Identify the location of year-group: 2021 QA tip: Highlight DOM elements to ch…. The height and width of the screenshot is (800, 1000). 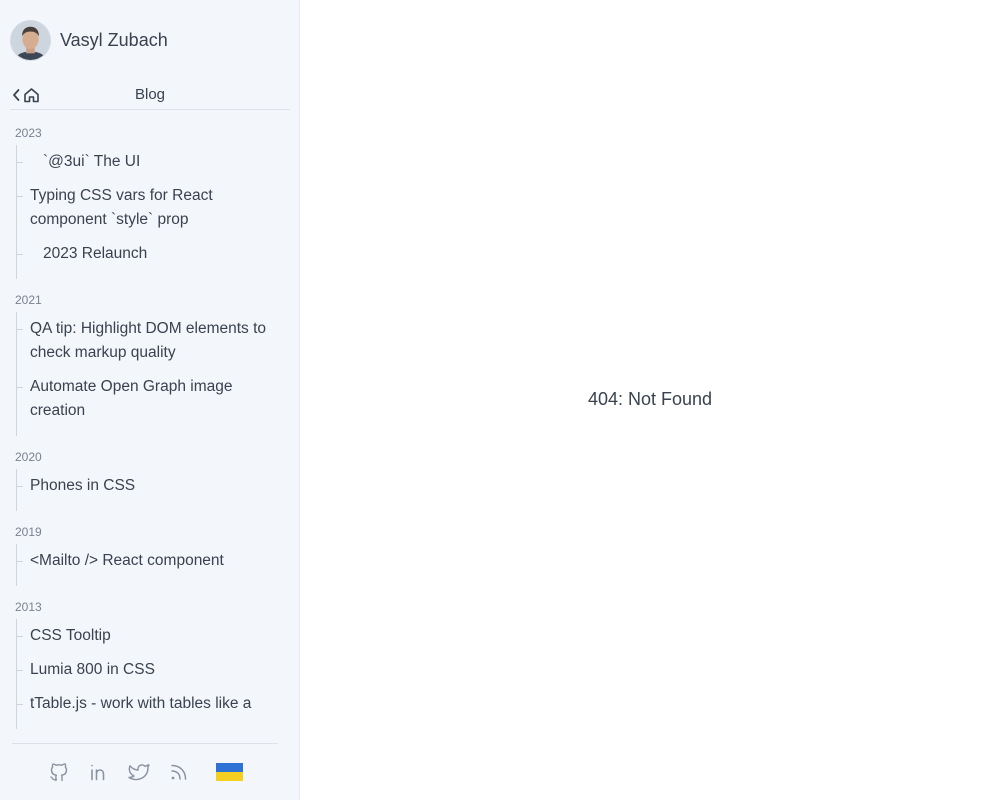
(149, 364).